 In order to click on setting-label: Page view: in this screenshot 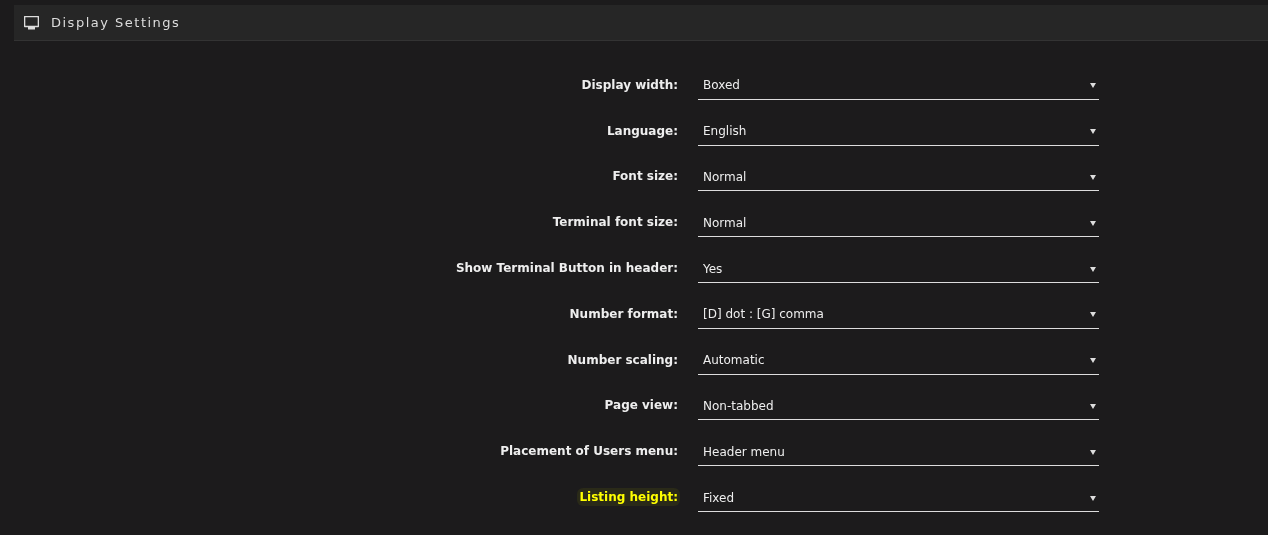, I will do `click(641, 406)`.